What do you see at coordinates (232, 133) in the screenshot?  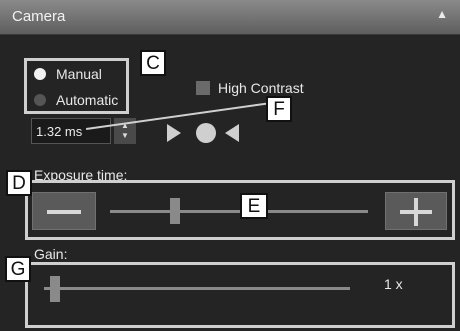 I see `play-left-icon` at bounding box center [232, 133].